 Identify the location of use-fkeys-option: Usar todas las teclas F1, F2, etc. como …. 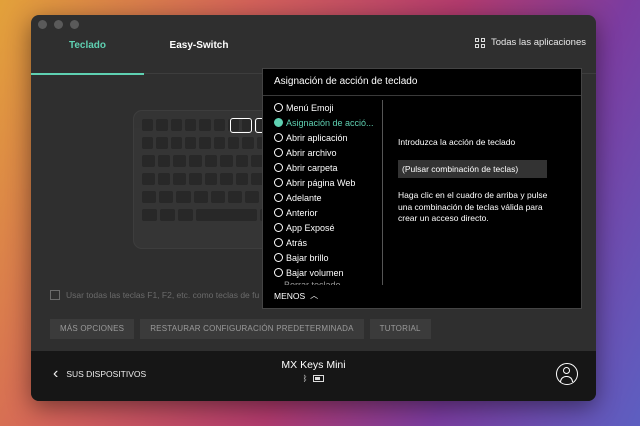
(154, 295).